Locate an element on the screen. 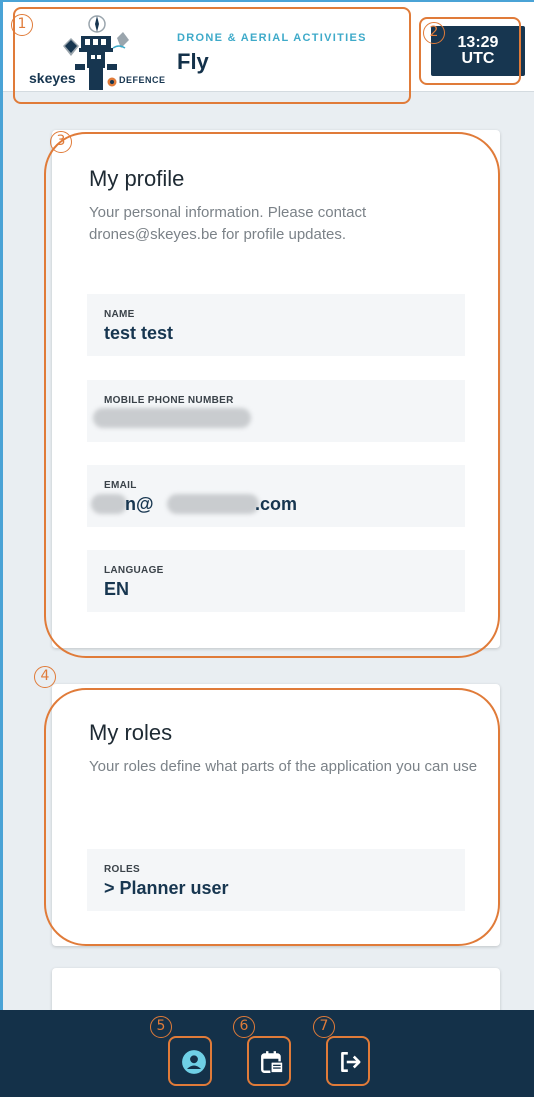  redacted-email-start is located at coordinates (109, 504).